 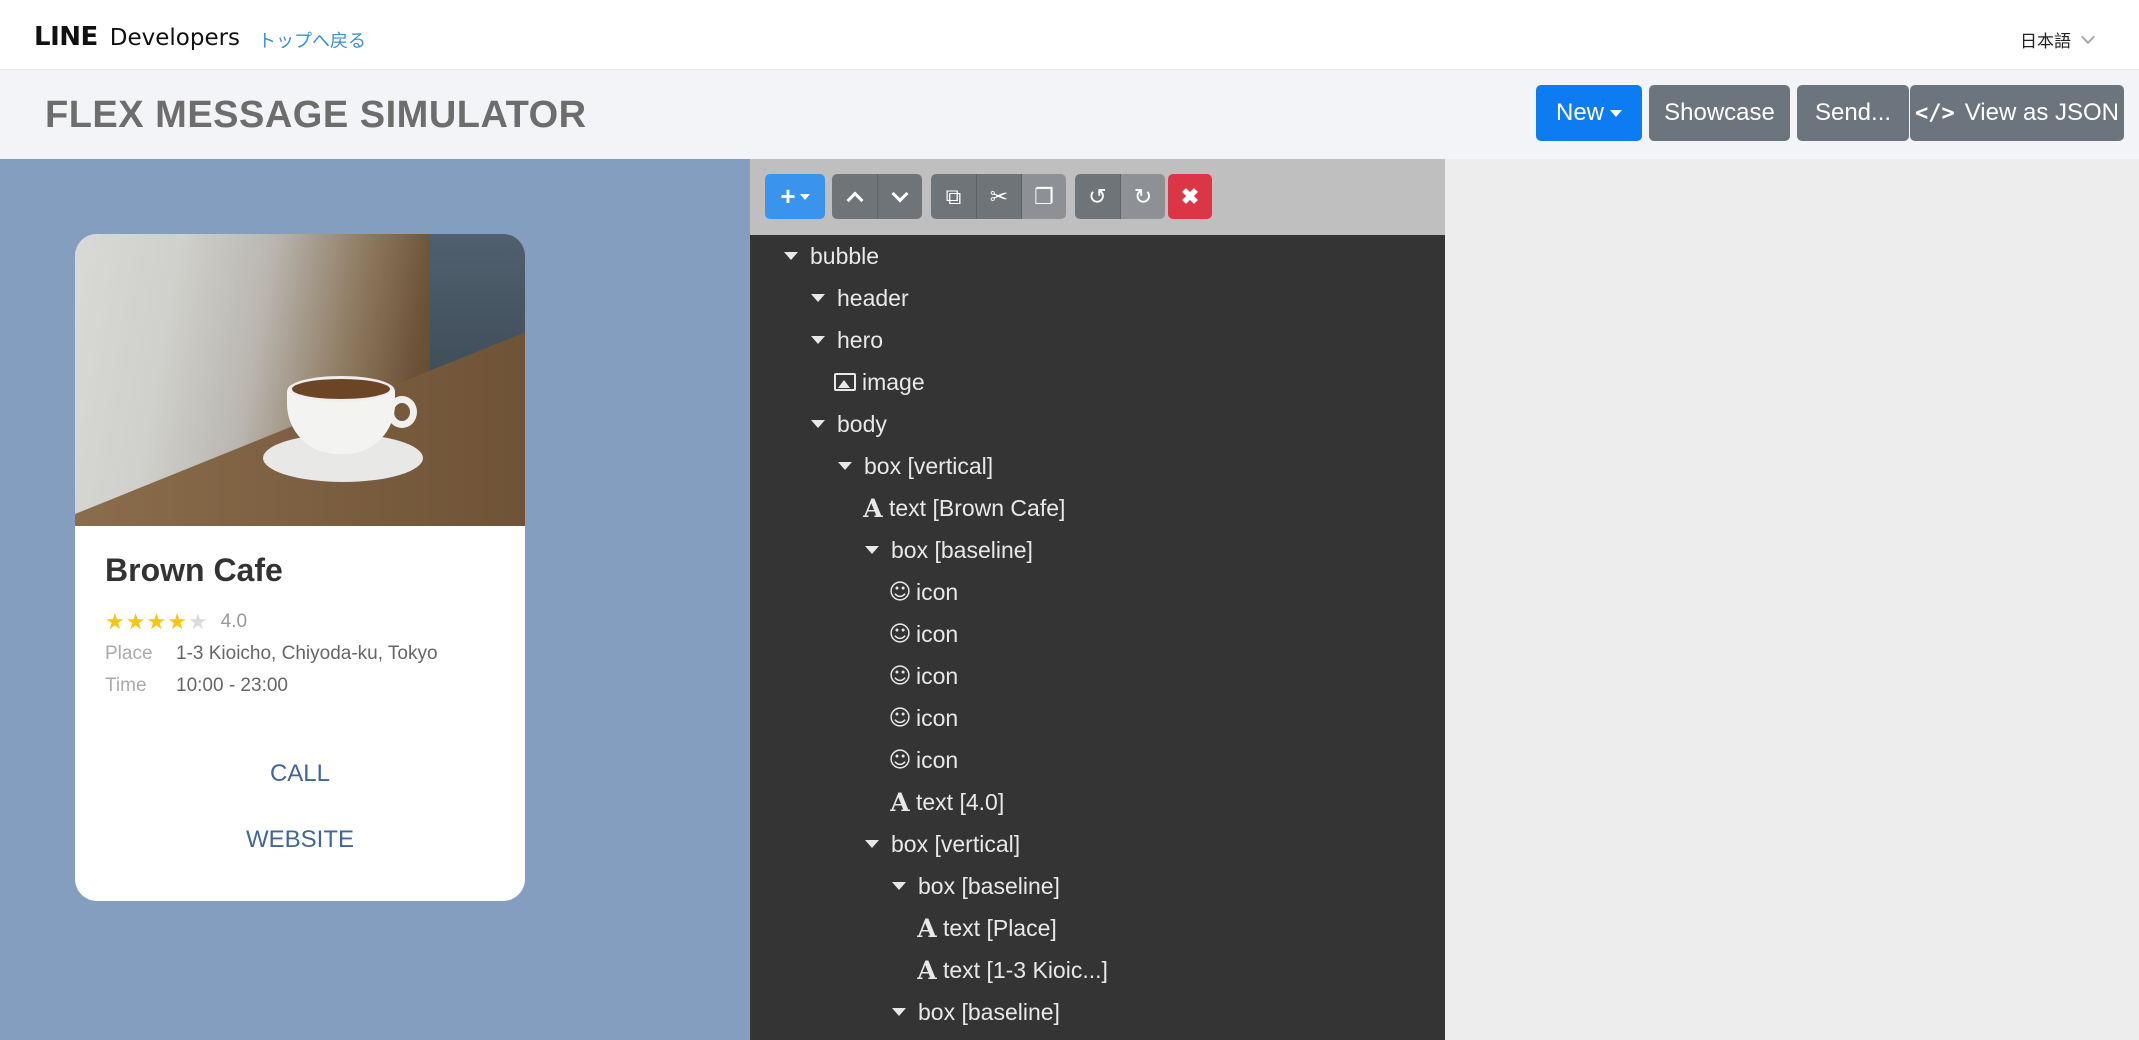 I want to click on tree-node-text: Atext [1-3 Kioic...], so click(x=1011, y=970).